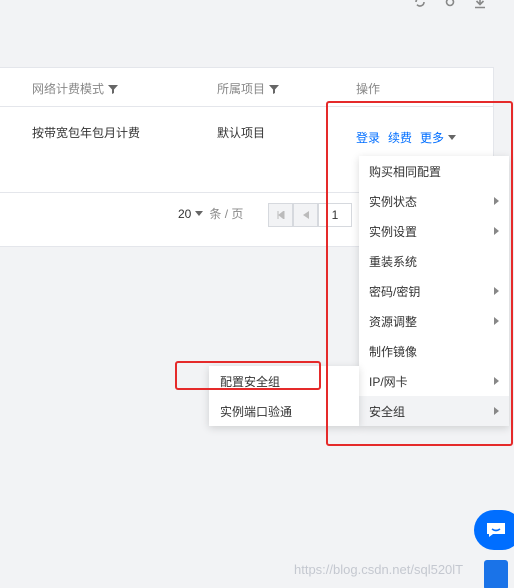  I want to click on page-size-selector: 20 条 / 页, so click(210, 213).